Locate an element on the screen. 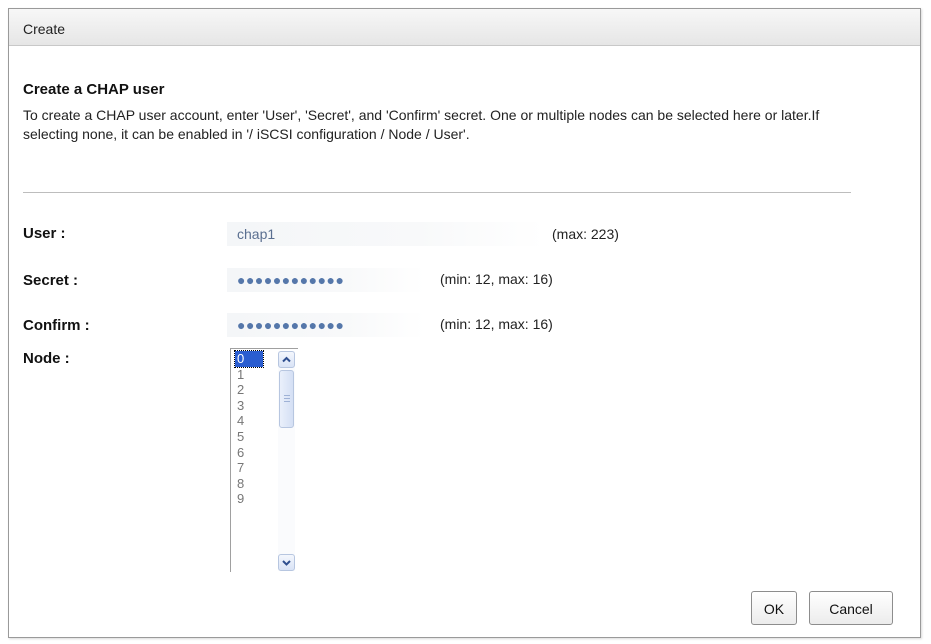 The width and height of the screenshot is (931, 644). node-options: 0 1 2 3 4 5 6 7 8 9 is located at coordinates (249, 428).